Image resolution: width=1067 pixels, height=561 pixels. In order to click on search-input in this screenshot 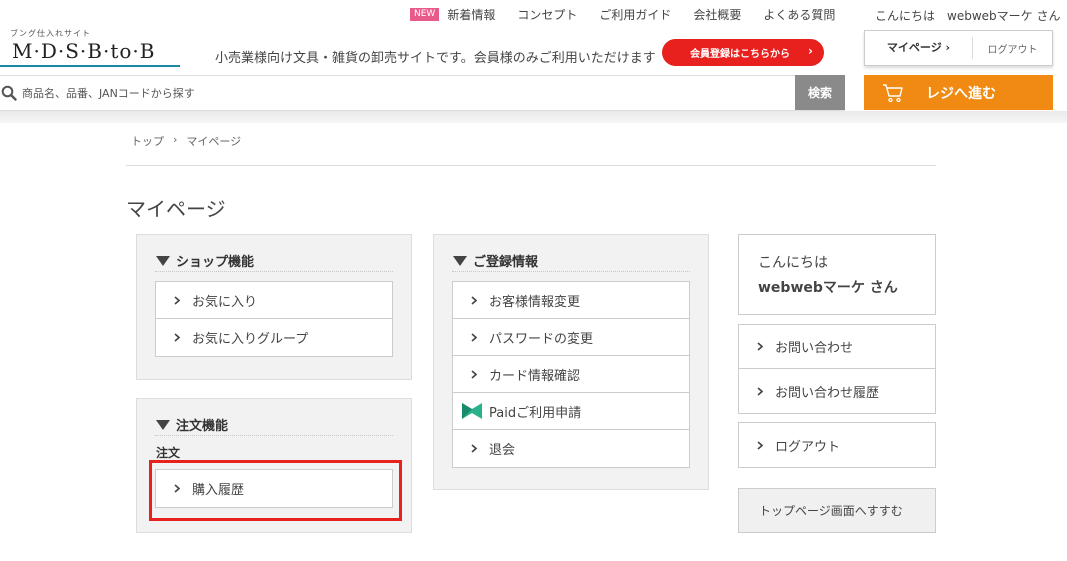, I will do `click(402, 93)`.